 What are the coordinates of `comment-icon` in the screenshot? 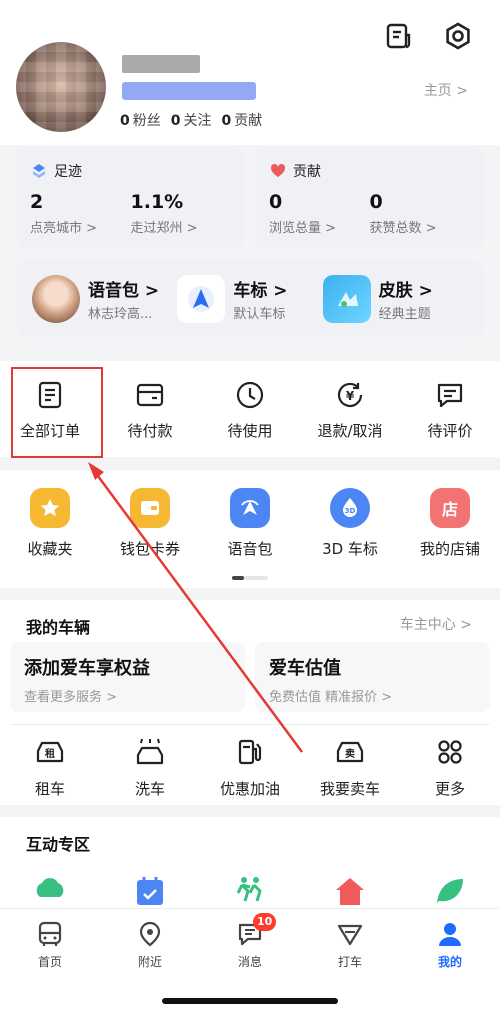 It's located at (450, 395).